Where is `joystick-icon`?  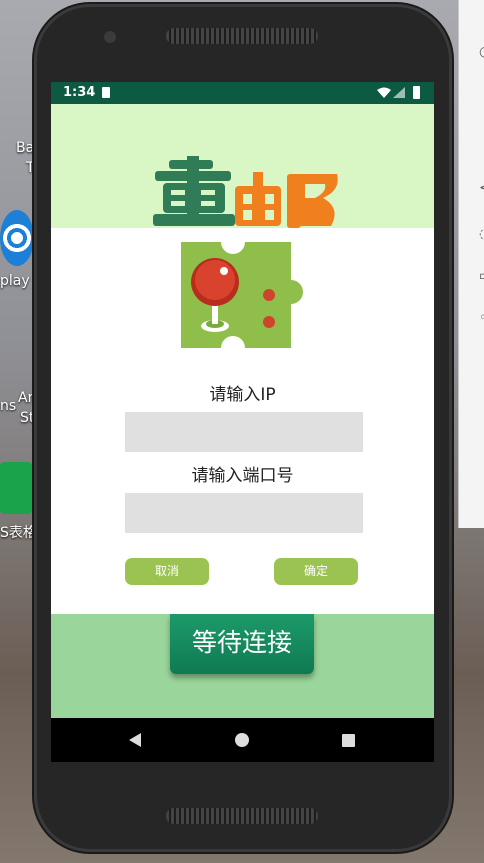
joystick-icon is located at coordinates (242, 295).